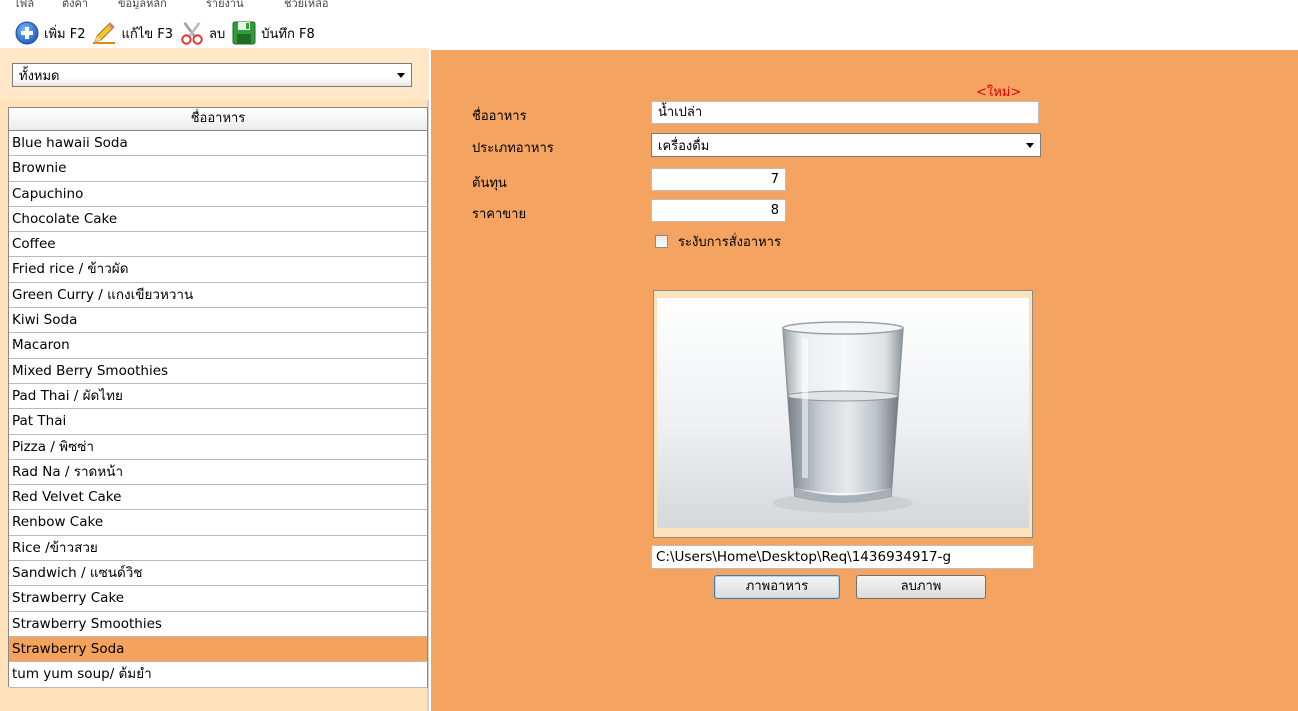  I want to click on list-item: Rad Na / ราดหน้า, so click(218, 472).